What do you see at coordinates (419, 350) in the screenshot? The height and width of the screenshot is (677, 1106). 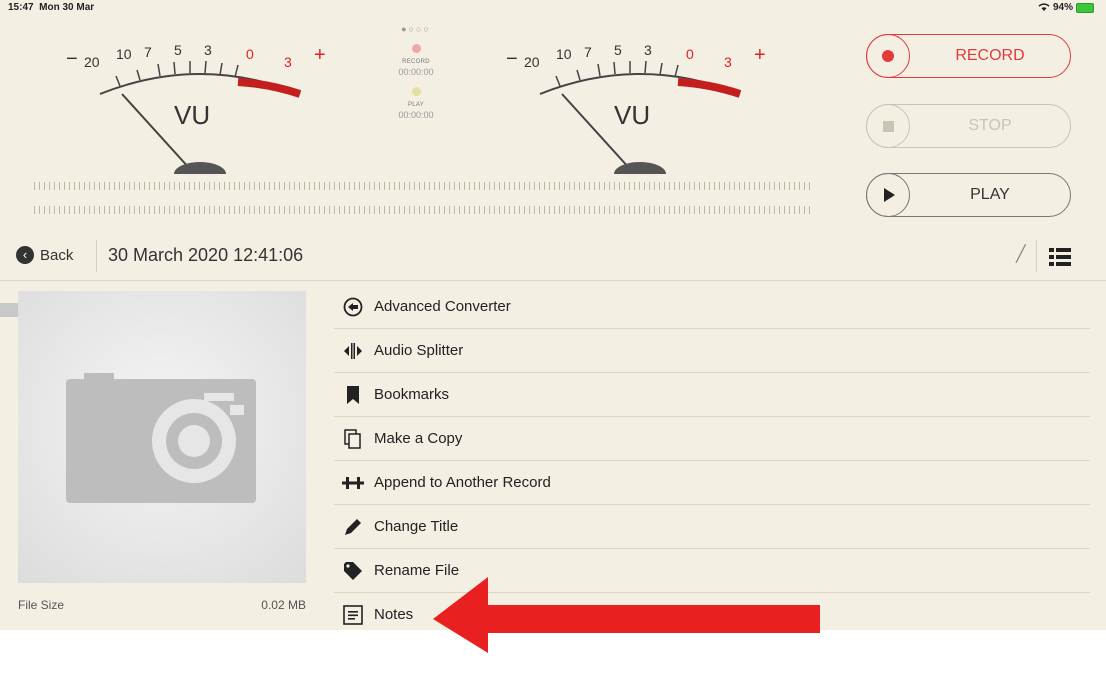 I see `menu-item-label: Audio Splitter` at bounding box center [419, 350].